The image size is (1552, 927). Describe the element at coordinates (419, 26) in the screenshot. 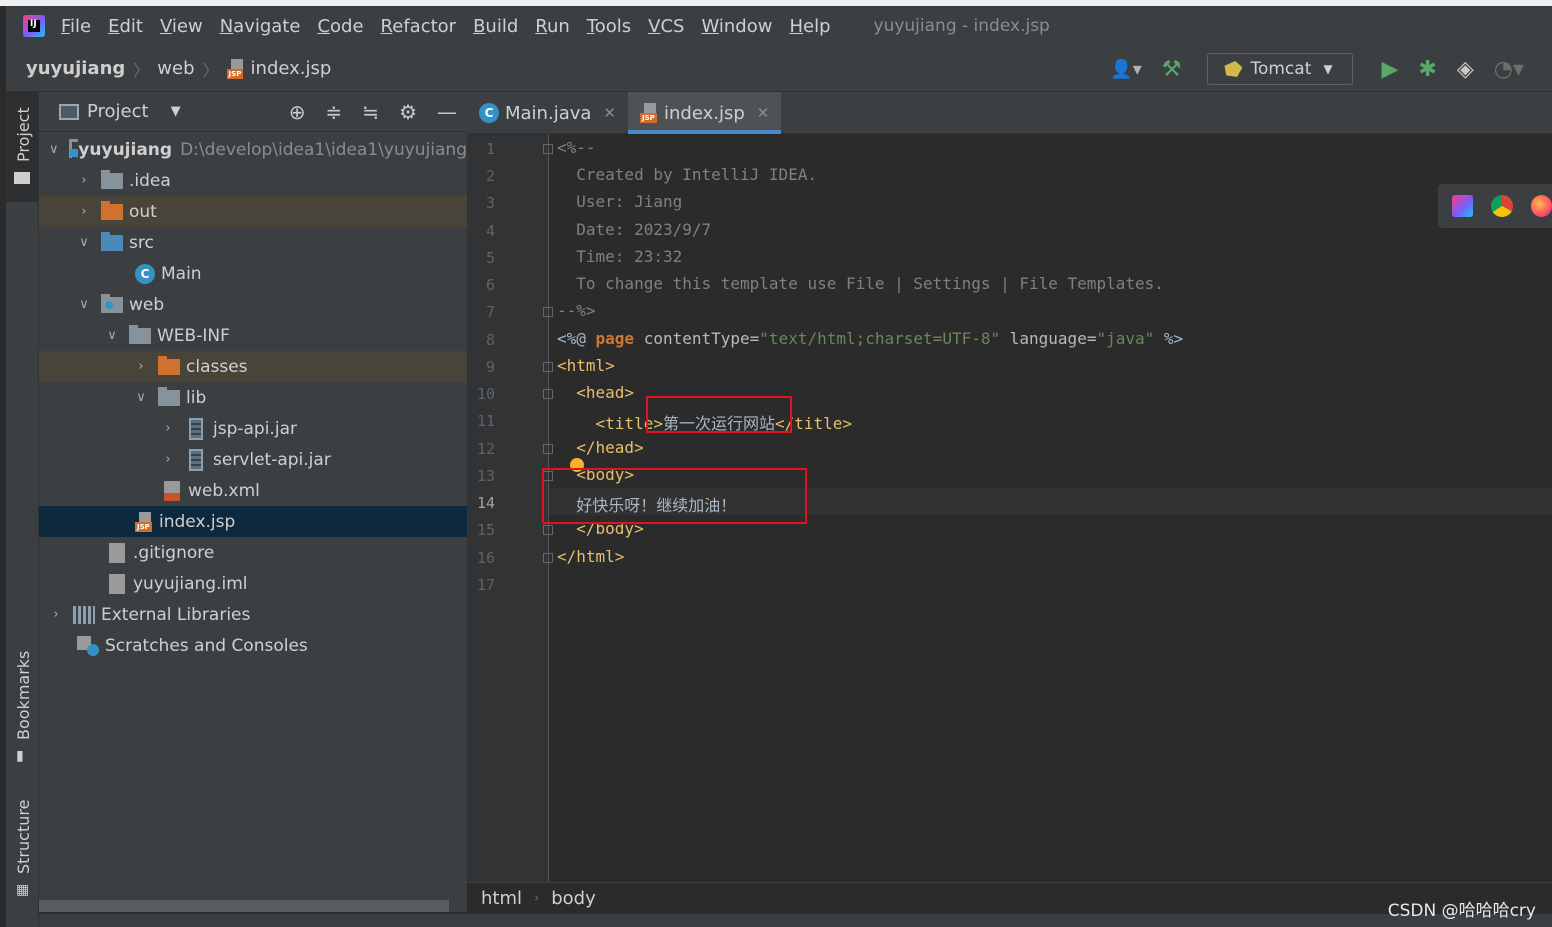

I see `menu-refactor: Refactor` at that location.